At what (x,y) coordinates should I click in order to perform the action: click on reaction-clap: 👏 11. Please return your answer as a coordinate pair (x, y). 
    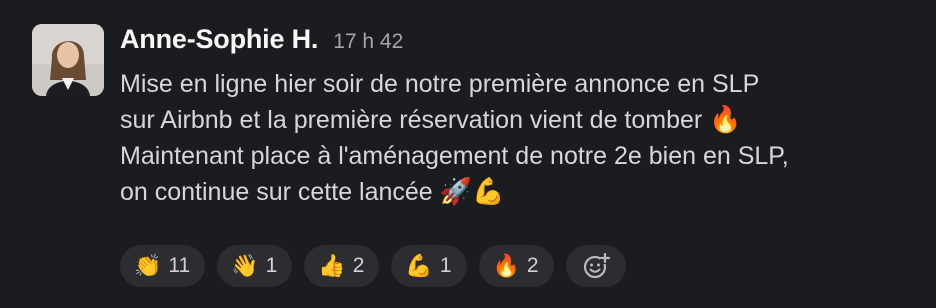
    Looking at the image, I should click on (163, 266).